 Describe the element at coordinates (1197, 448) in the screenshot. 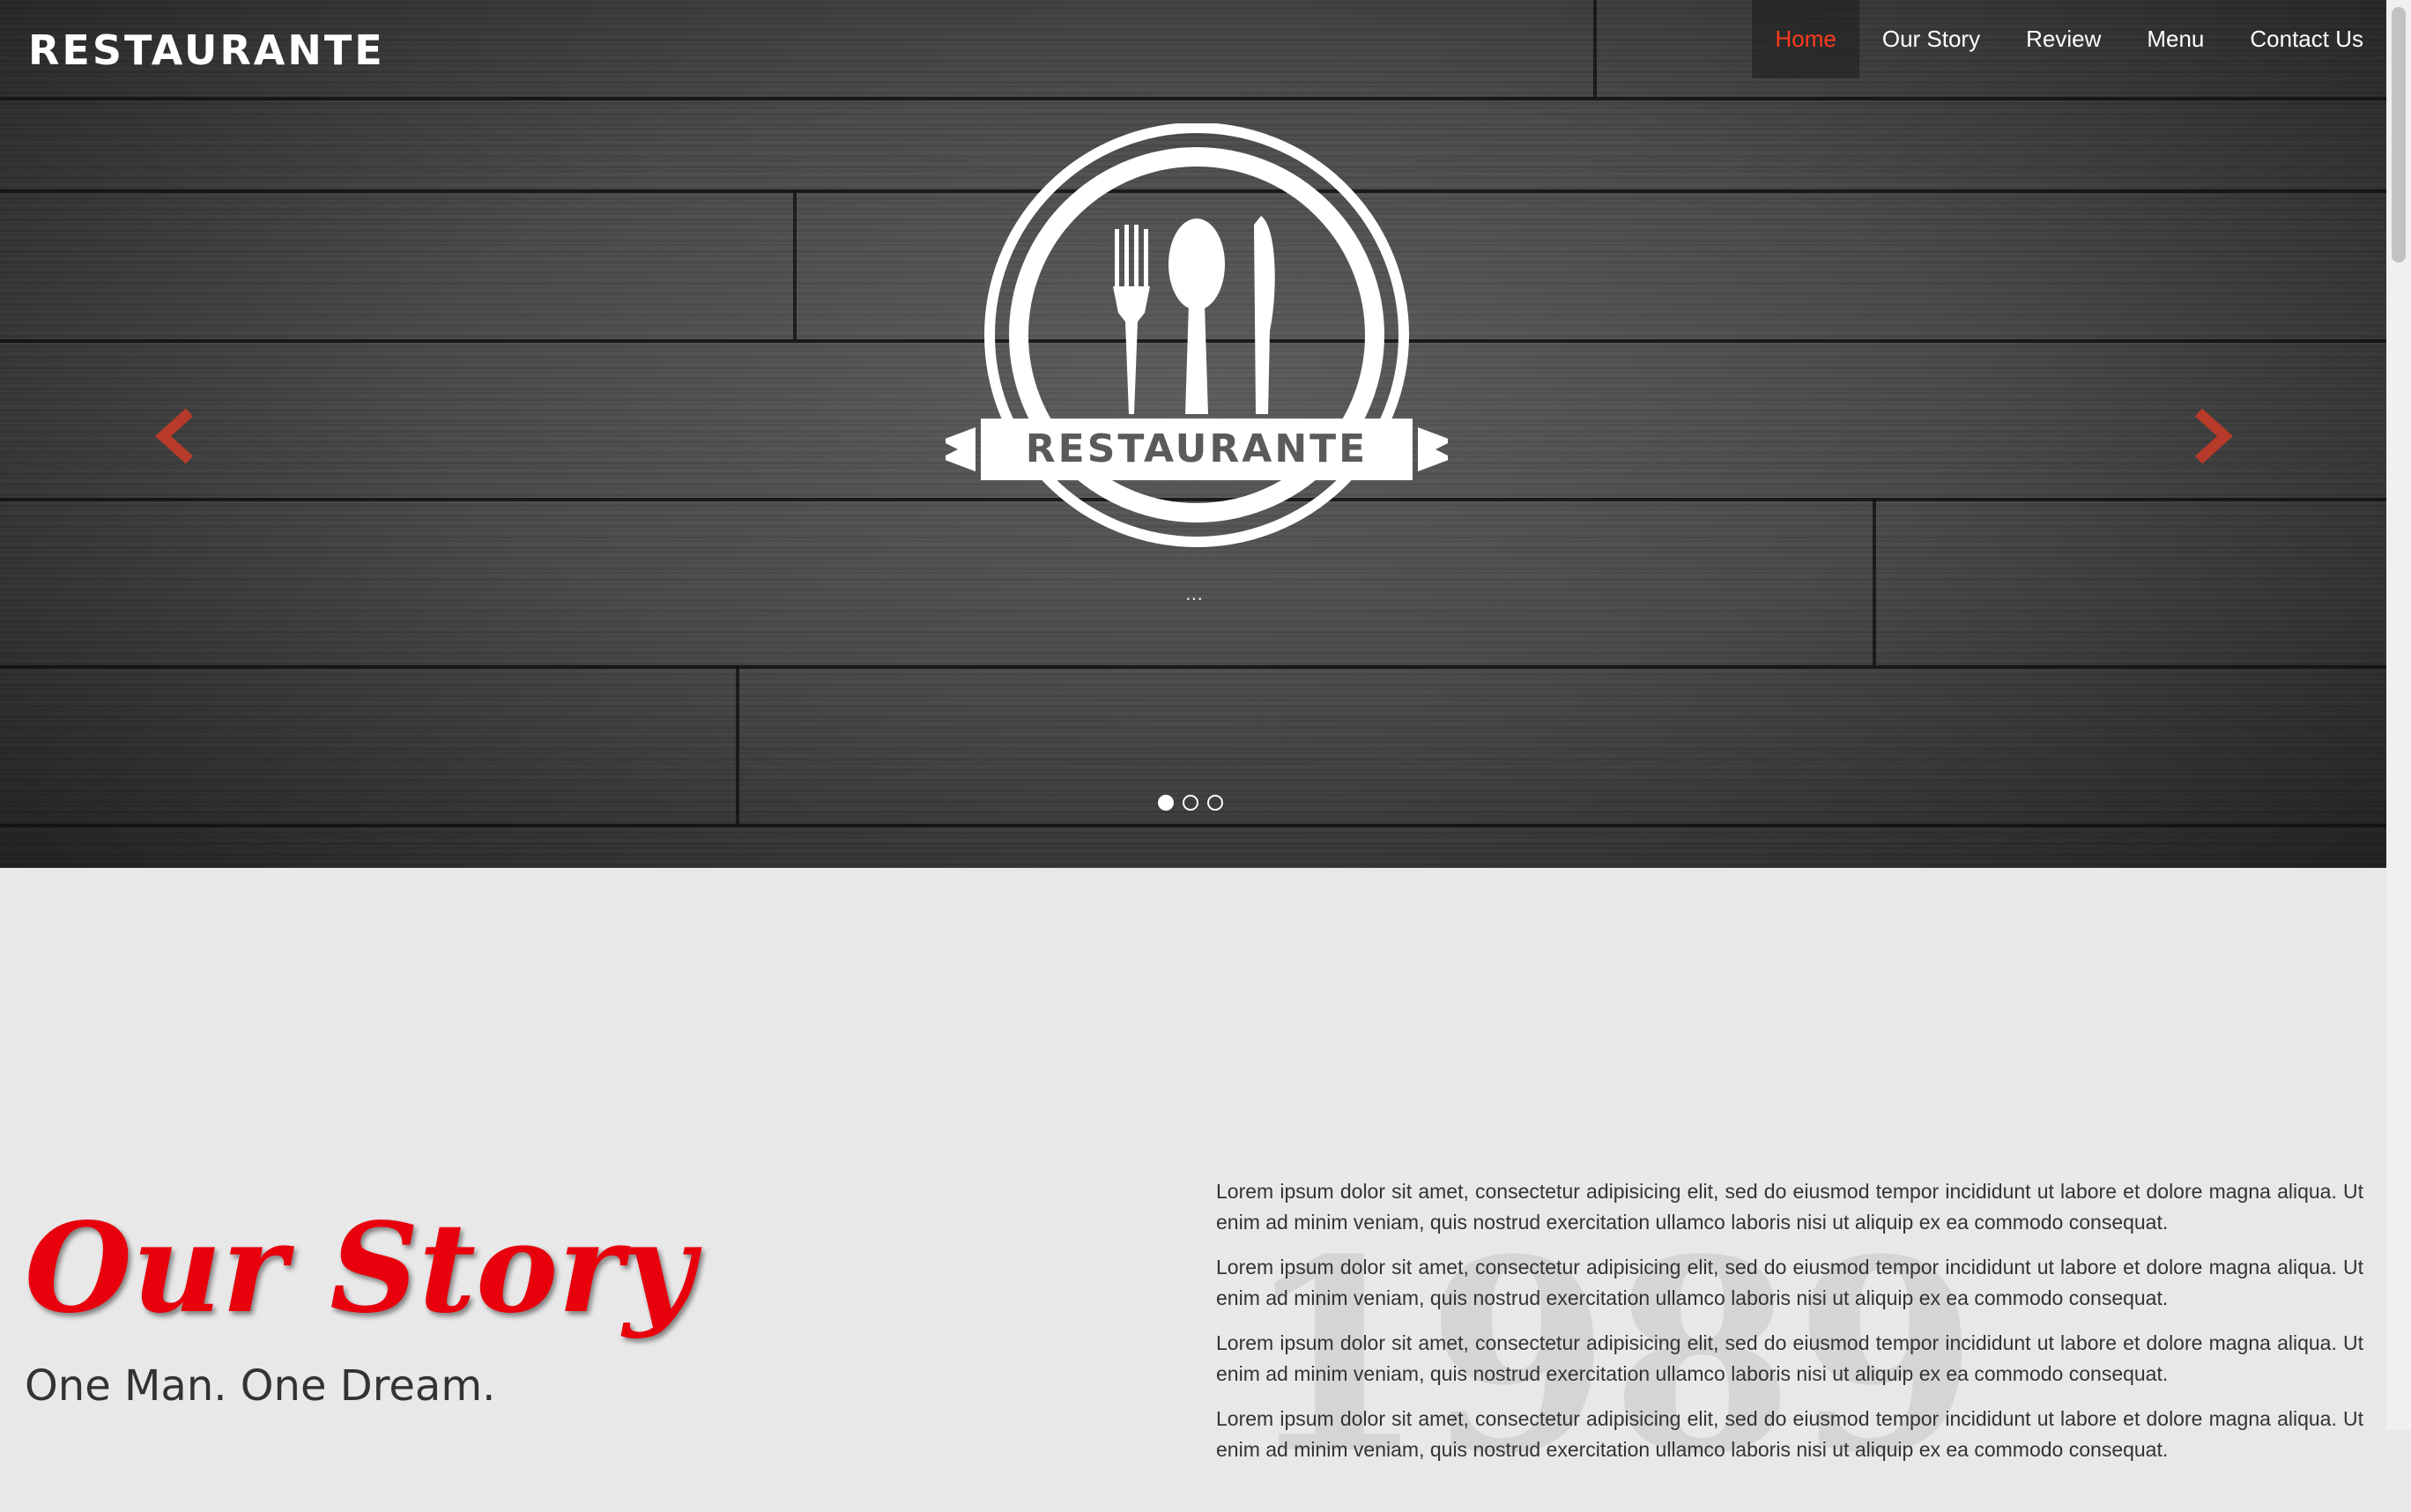

I see `emblem-text: RESTAURANTE` at that location.